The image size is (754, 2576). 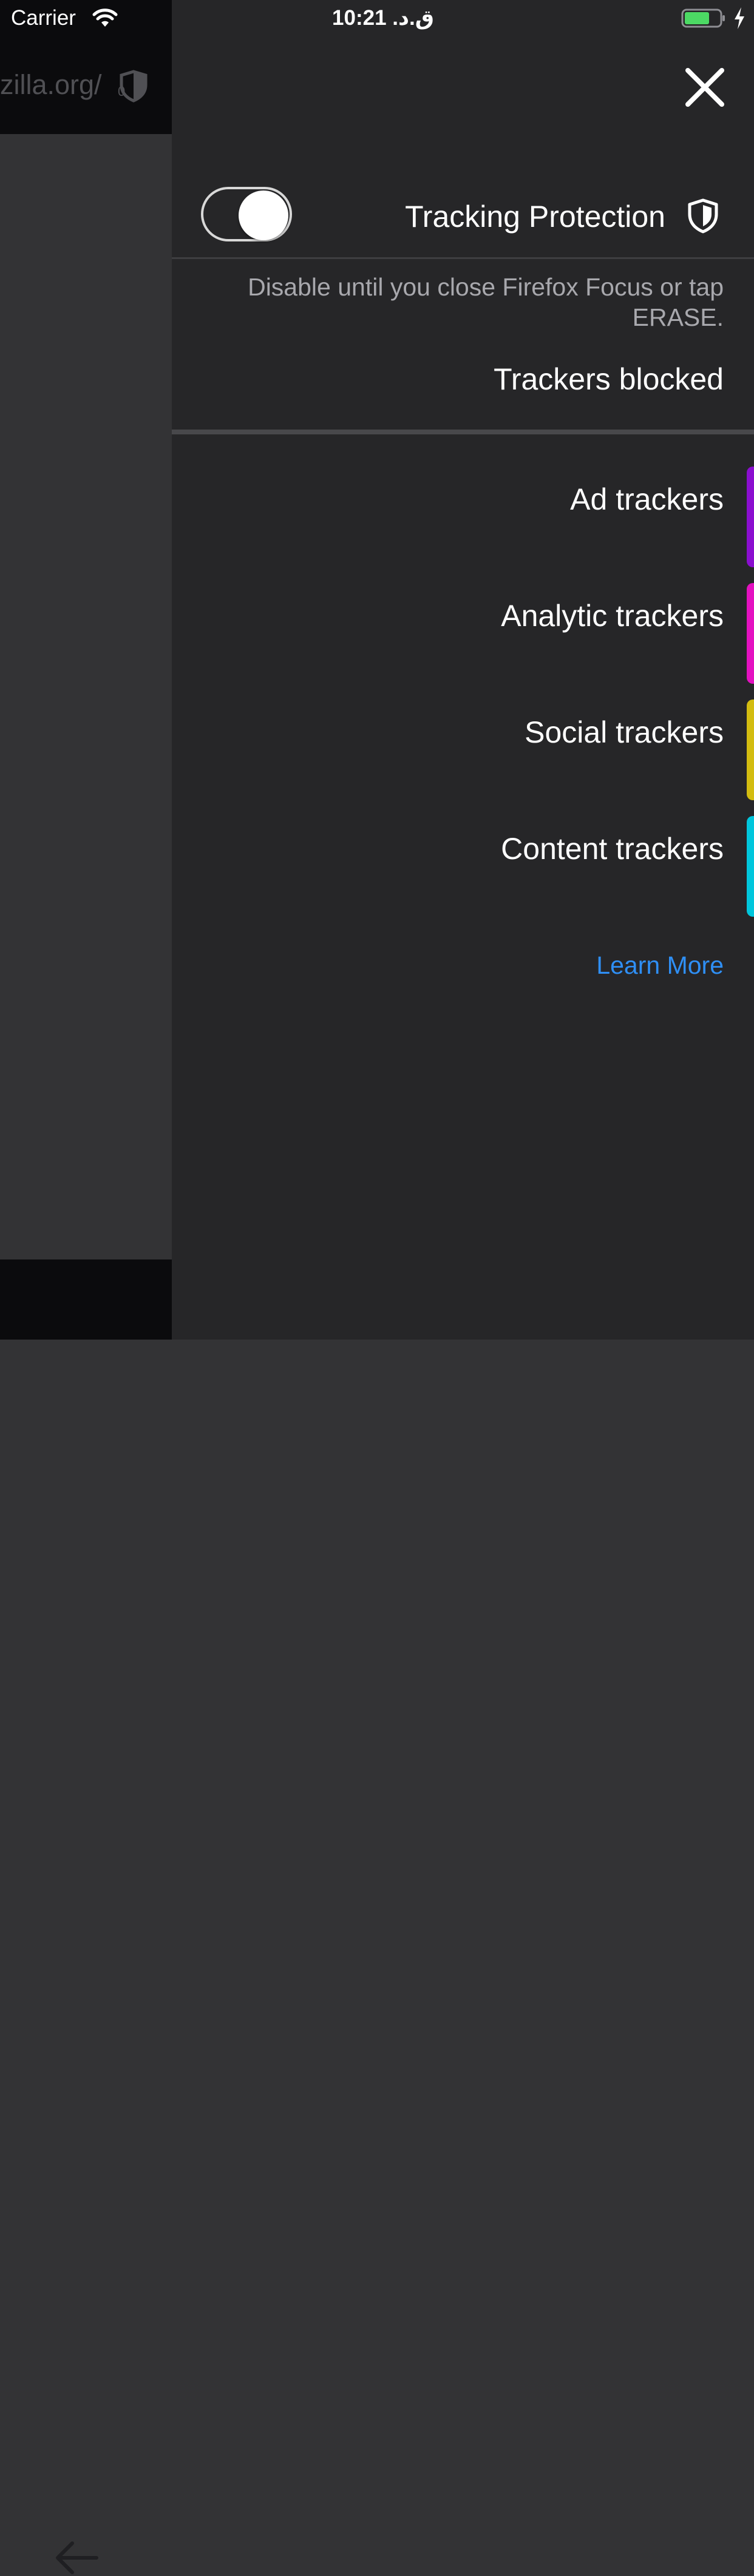 What do you see at coordinates (750, 750) in the screenshot?
I see `tracker-bar-social` at bounding box center [750, 750].